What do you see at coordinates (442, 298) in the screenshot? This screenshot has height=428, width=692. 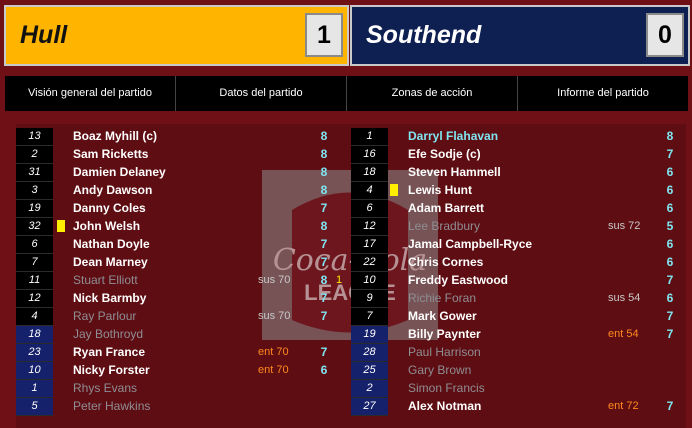 I see `player-name: Richie Foran` at bounding box center [442, 298].